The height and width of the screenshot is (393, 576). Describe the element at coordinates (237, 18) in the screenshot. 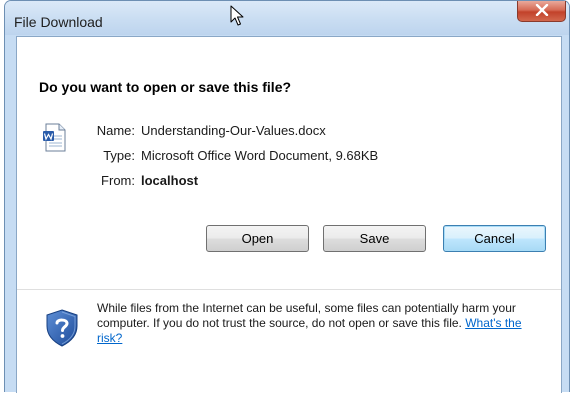

I see `mouse-cursor-icon` at that location.